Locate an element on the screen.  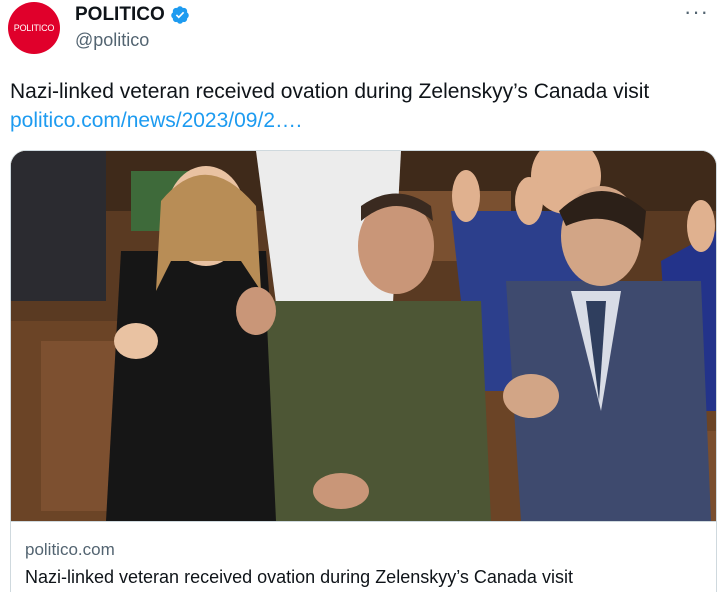
account-name-row: POLITICO is located at coordinates (132, 15).